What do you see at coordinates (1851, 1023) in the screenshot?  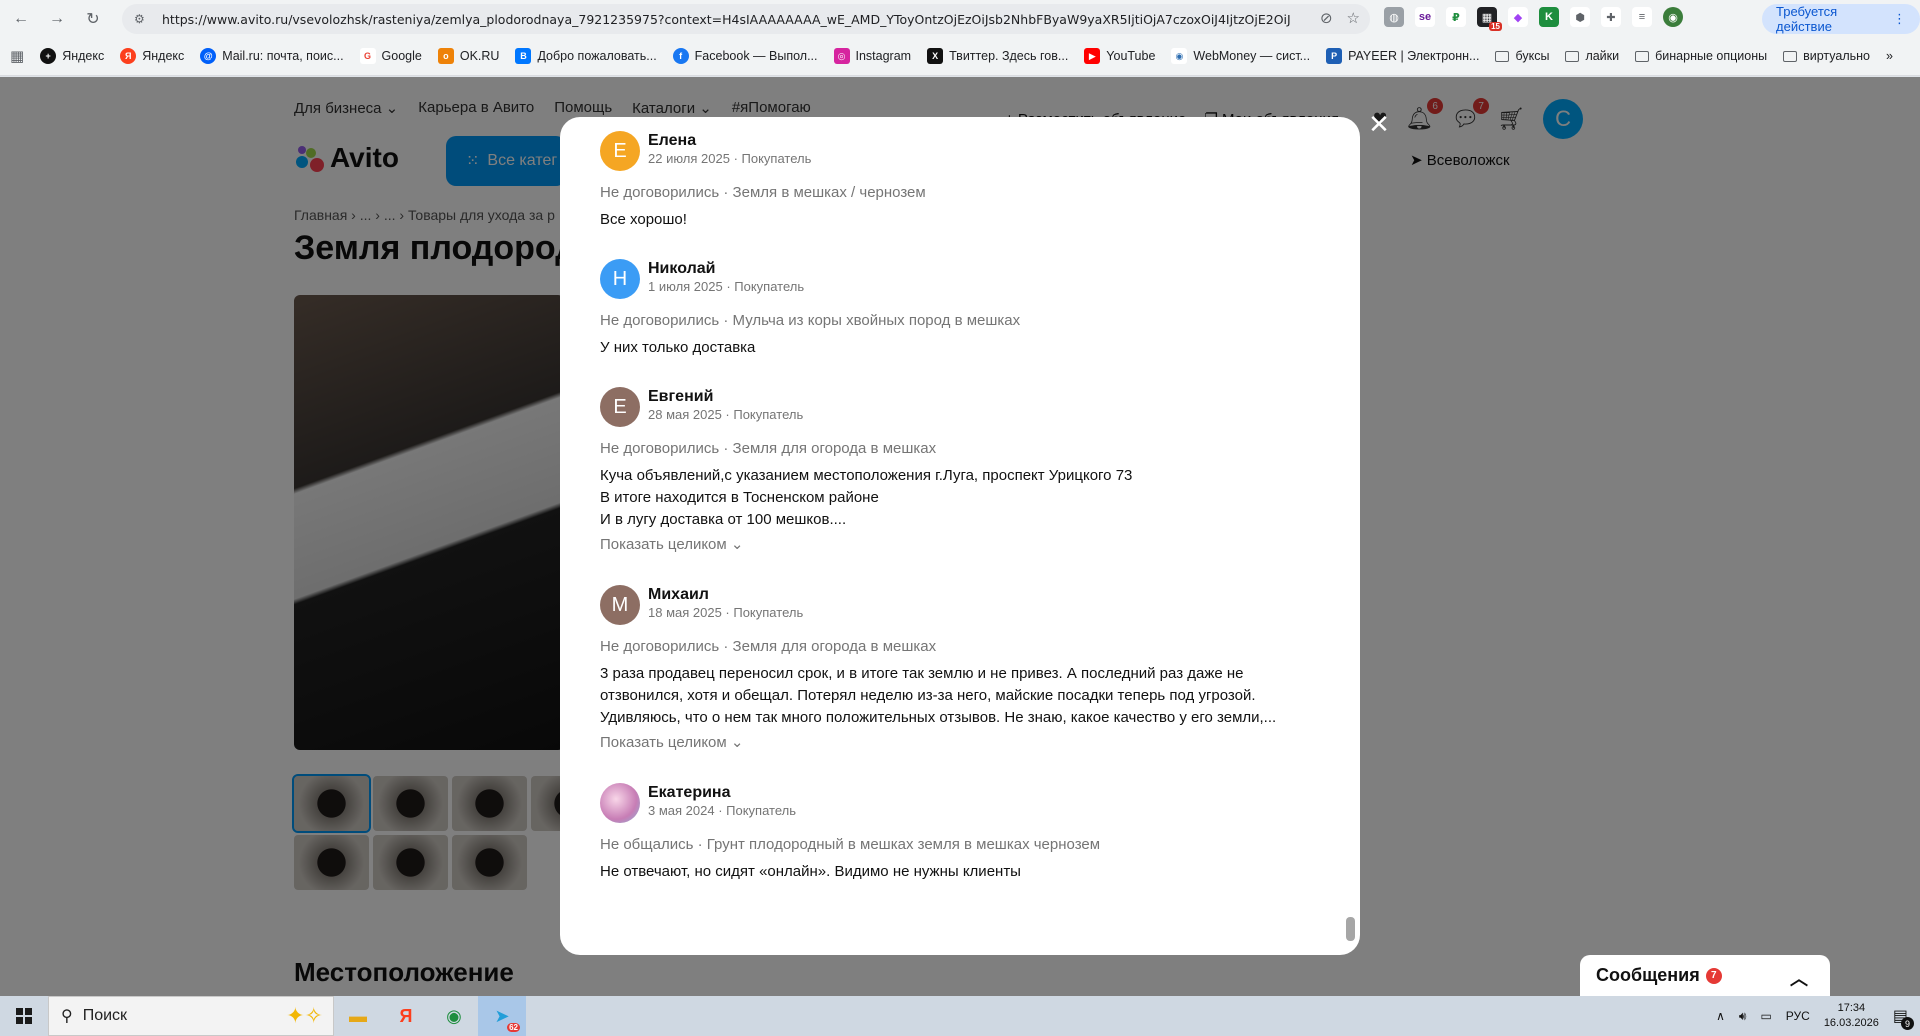 I see `clock-date: 16.03.2026` at bounding box center [1851, 1023].